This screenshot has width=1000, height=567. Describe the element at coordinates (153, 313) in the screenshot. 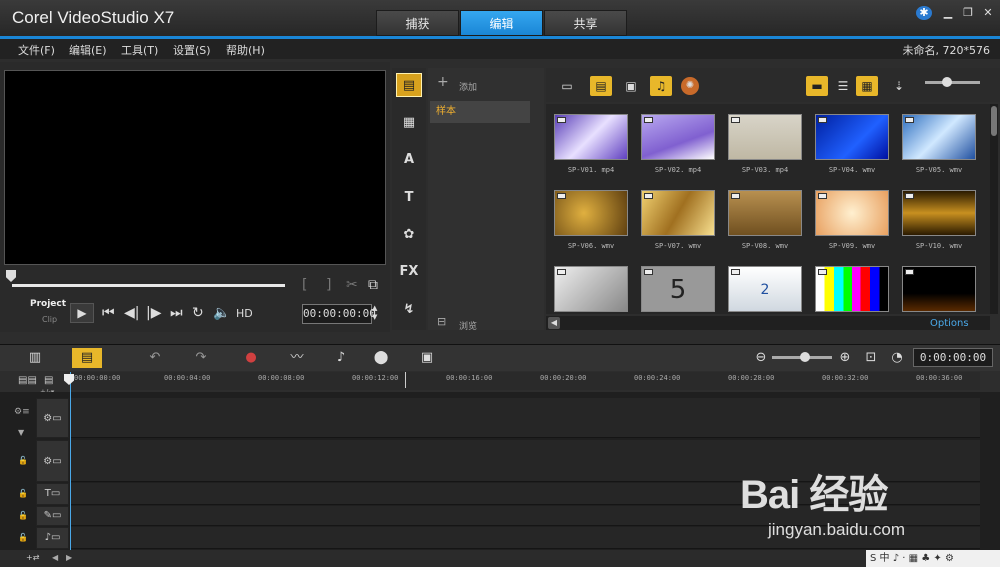

I see `next-frame-icon: |▶` at that location.